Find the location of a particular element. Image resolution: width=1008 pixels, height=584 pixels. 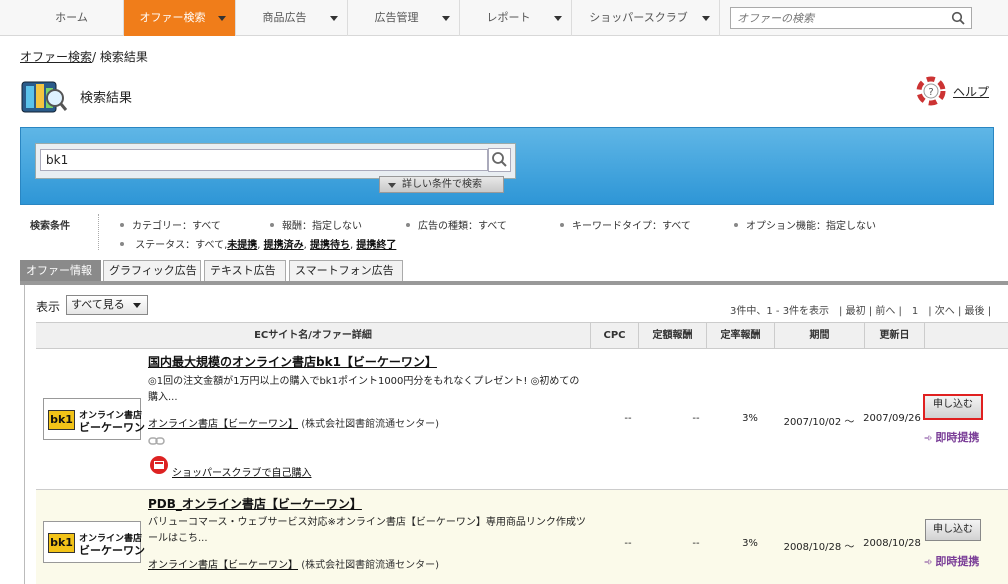

nav-search-box is located at coordinates (851, 18).